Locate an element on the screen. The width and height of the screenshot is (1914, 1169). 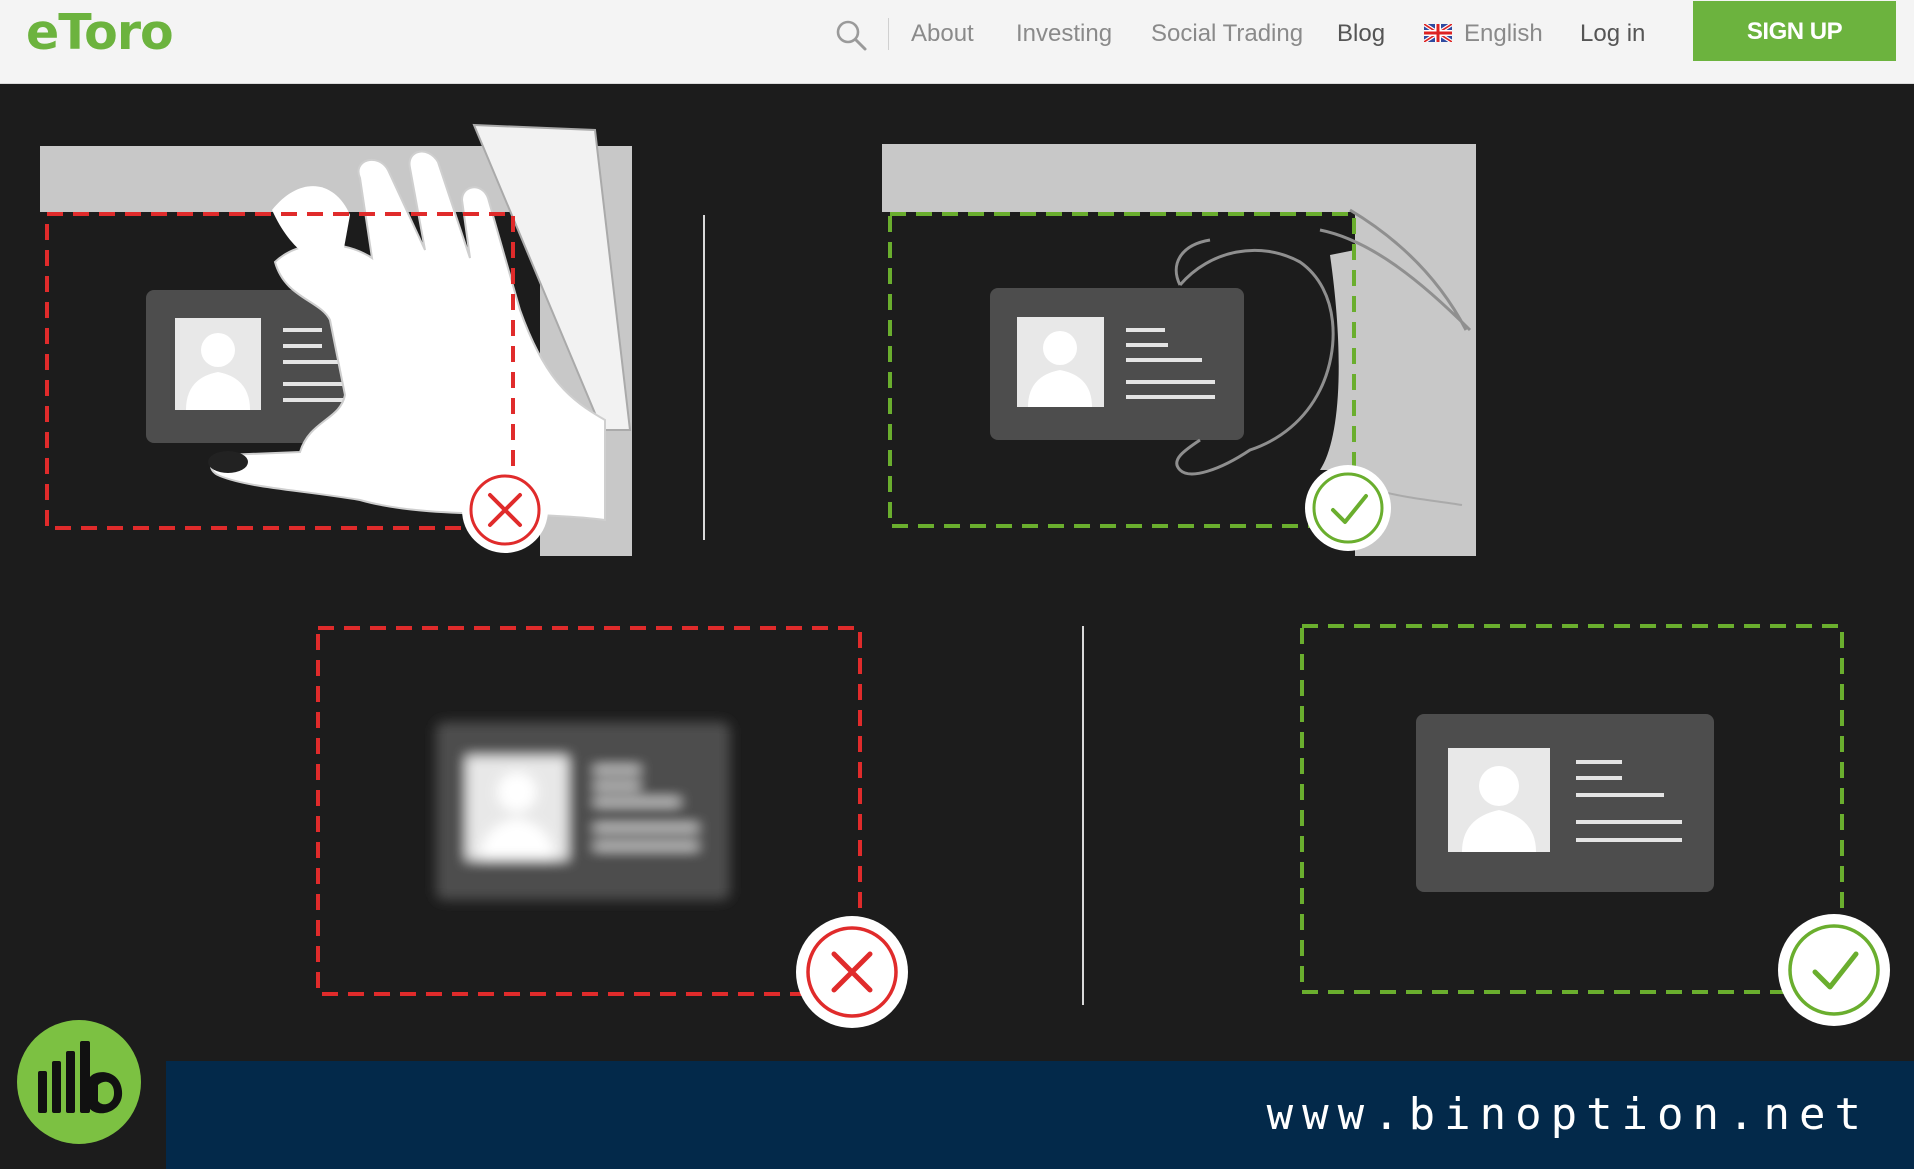
nav-divider is located at coordinates (888, 34).